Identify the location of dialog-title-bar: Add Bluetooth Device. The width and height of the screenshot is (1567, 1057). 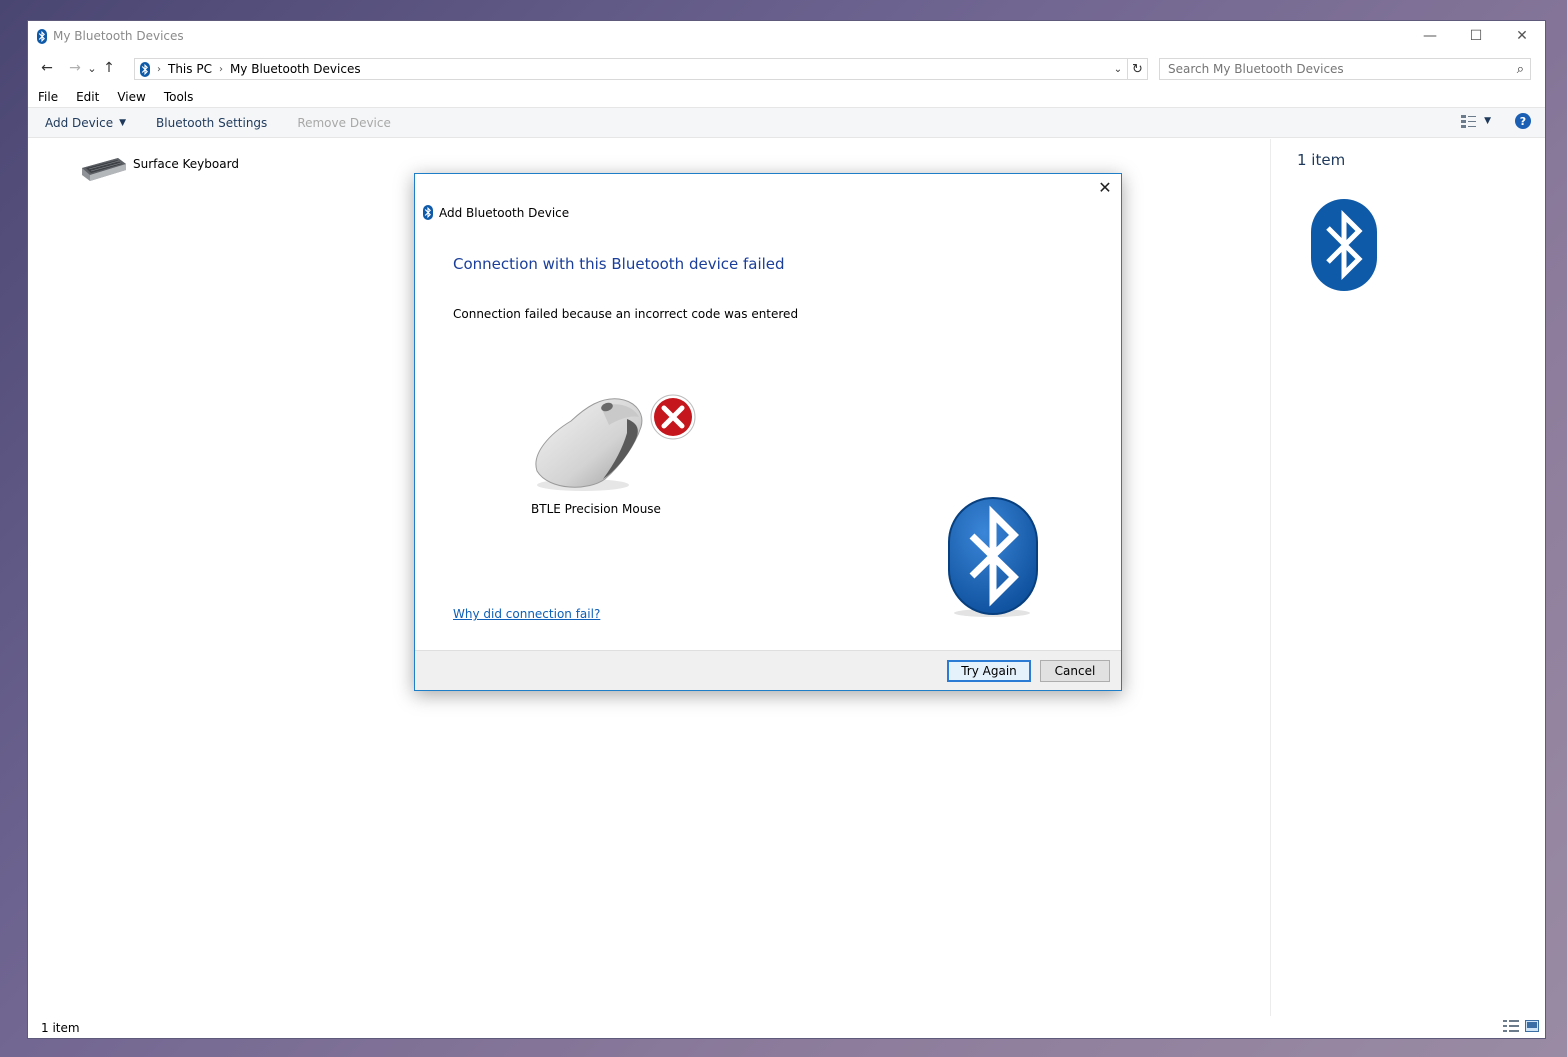
(496, 212).